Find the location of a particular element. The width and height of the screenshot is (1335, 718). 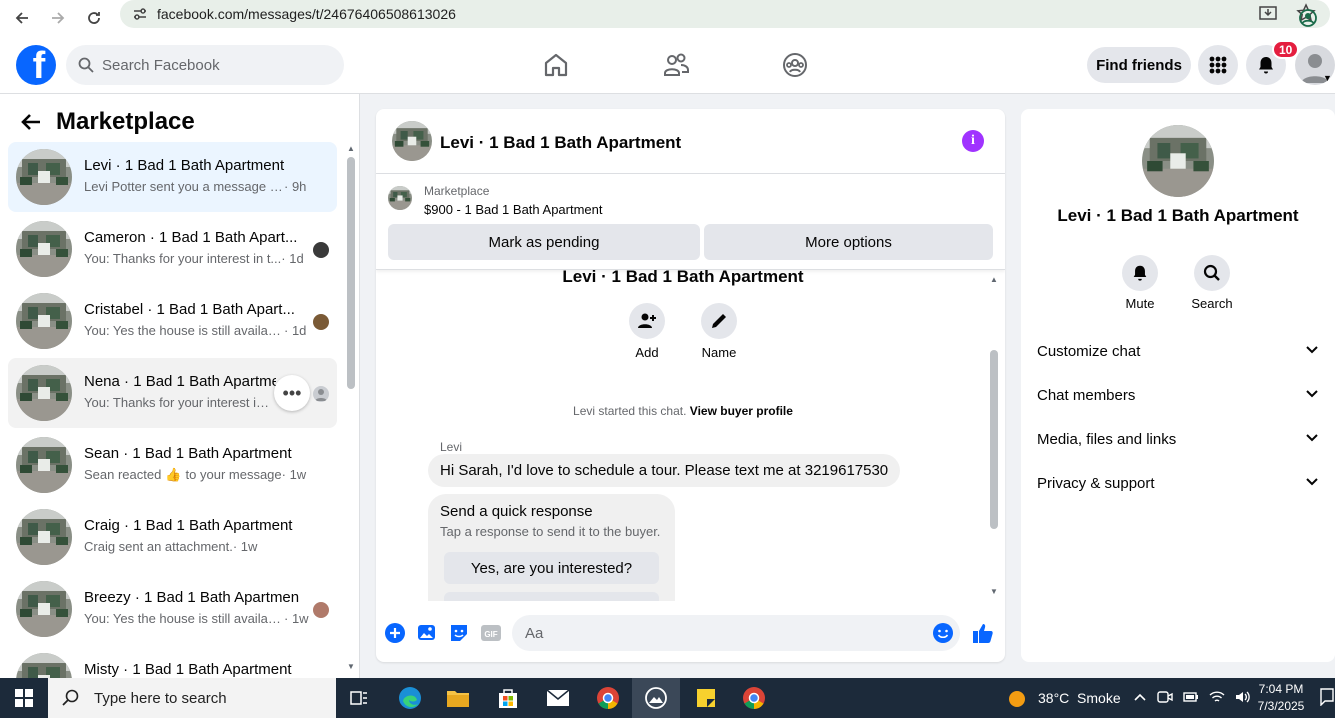

gif-icon: GIF is located at coordinates (491, 633).